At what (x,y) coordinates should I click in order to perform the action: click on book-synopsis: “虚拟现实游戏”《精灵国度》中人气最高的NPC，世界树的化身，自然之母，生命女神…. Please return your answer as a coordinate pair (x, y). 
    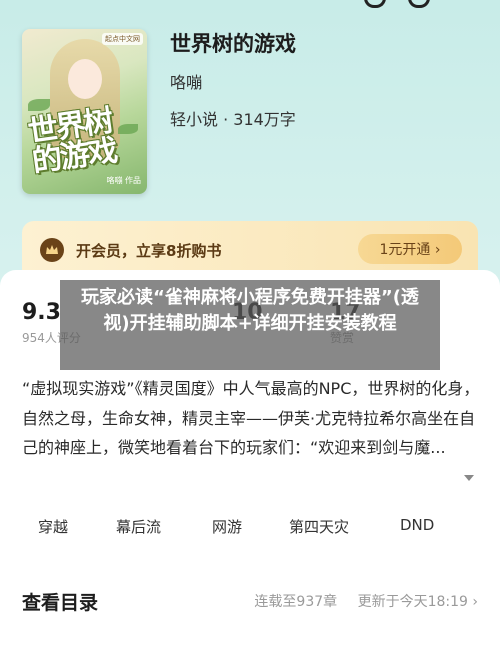
    Looking at the image, I should click on (251, 418).